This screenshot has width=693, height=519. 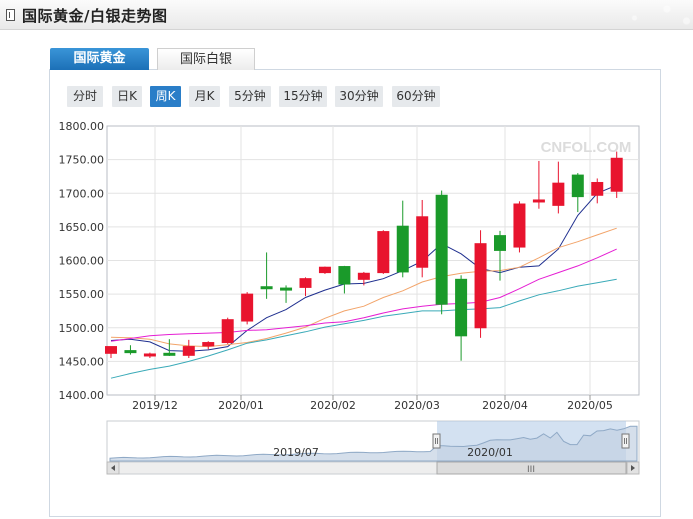 I want to click on y-tick-label: 1400.00, so click(x=82, y=395).